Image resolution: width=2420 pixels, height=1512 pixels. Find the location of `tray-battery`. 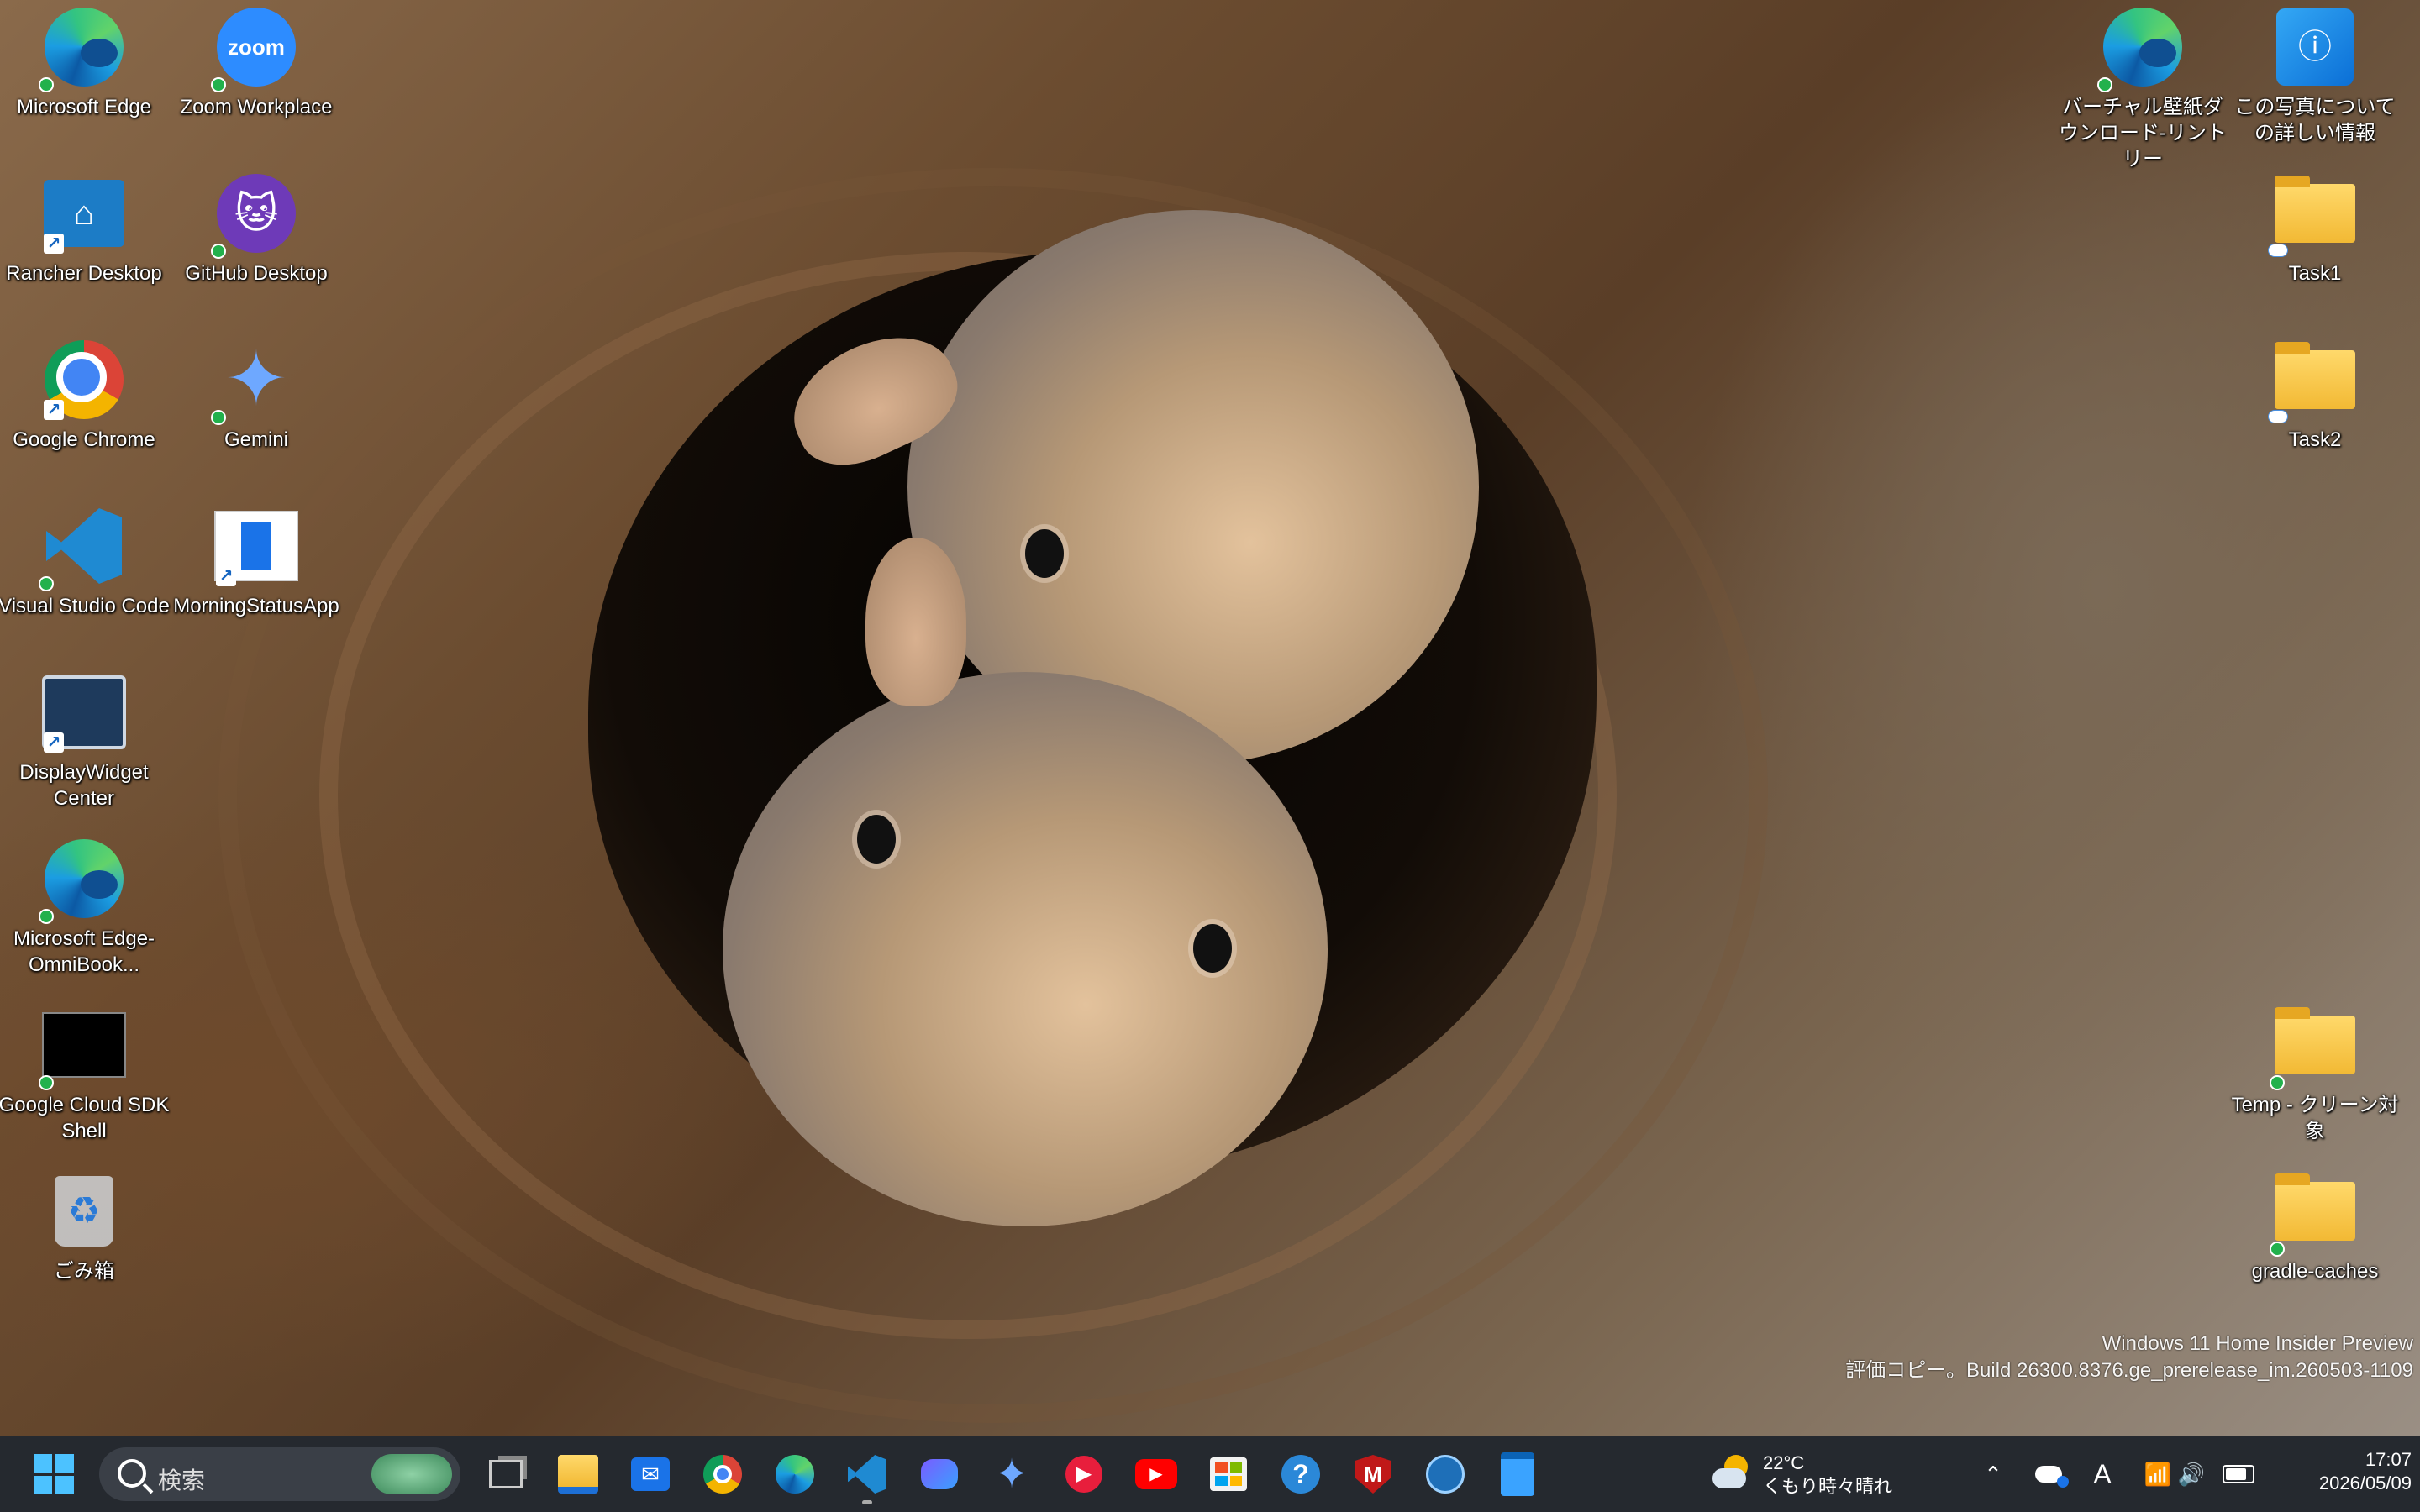

tray-battery is located at coordinates (2238, 1474).